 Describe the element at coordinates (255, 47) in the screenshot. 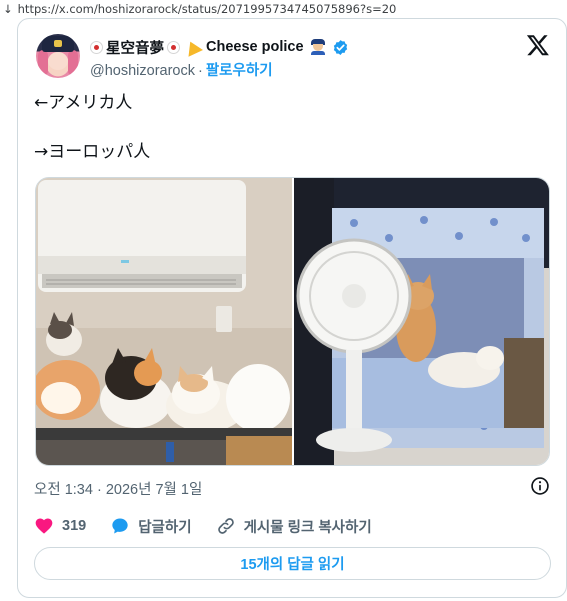

I see `author-name-suffix: Cheese police` at that location.